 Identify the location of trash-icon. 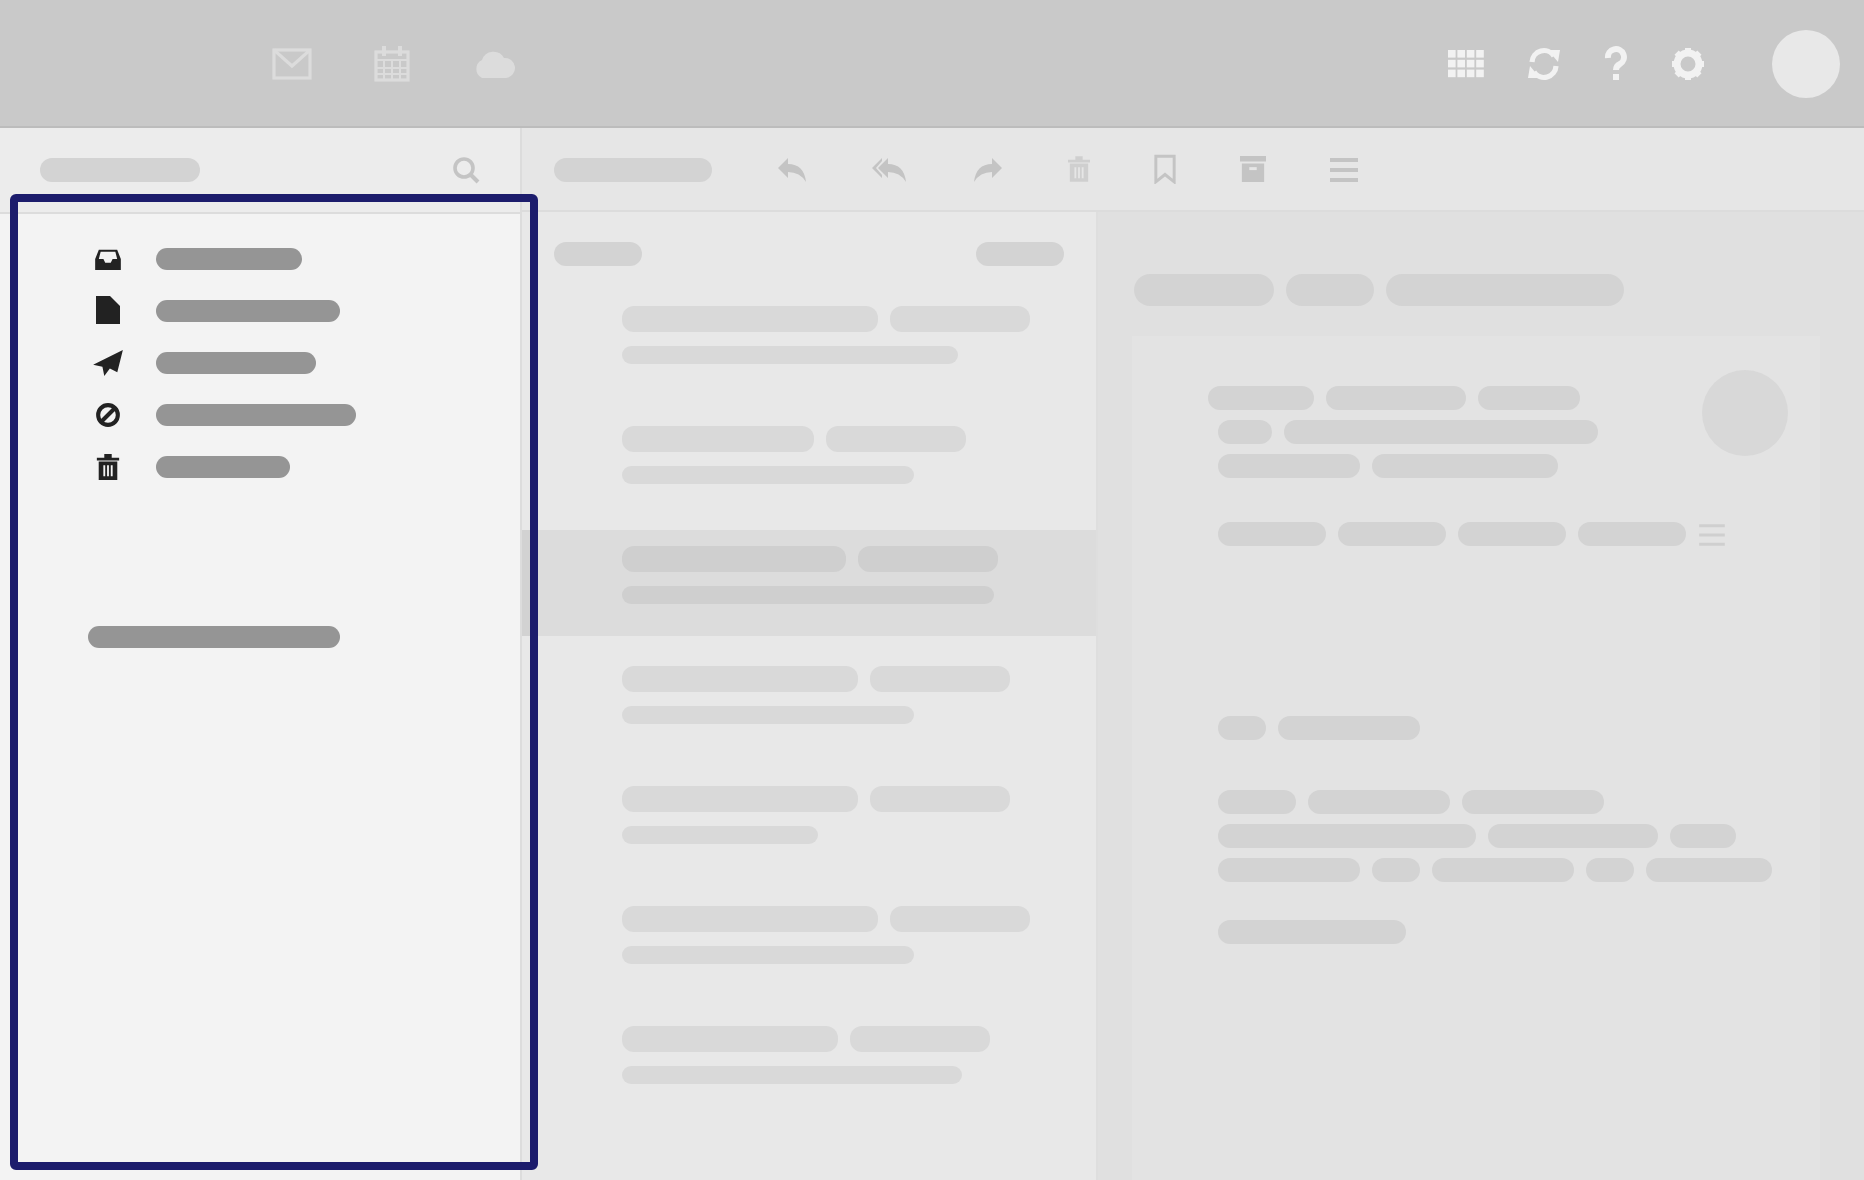
(108, 466).